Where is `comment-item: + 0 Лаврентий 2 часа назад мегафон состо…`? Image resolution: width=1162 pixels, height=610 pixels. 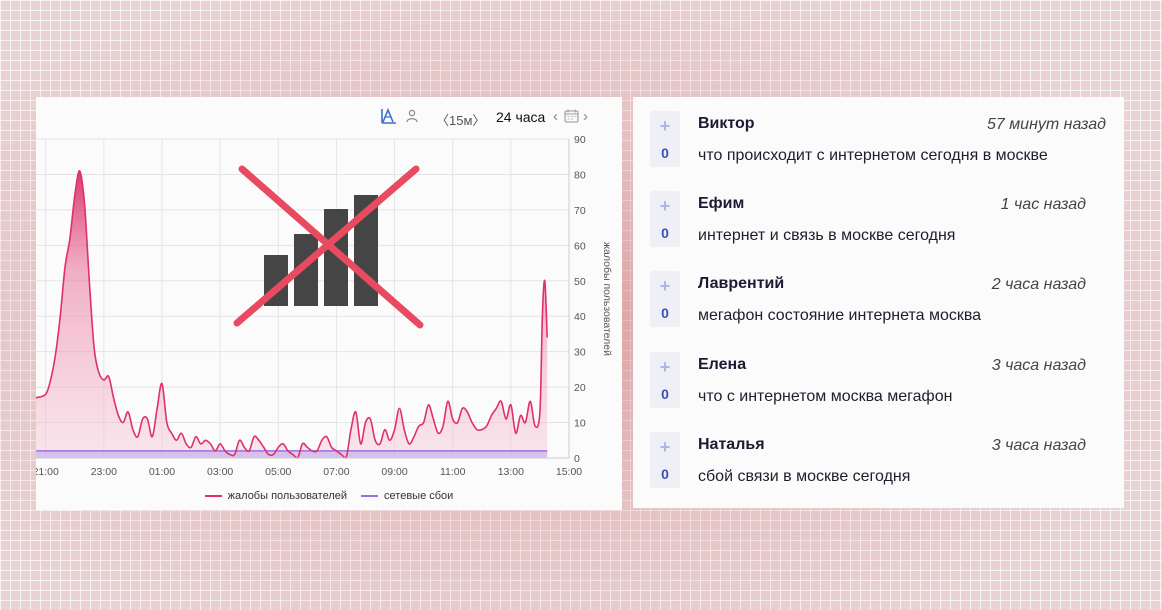 comment-item: + 0 Лаврентий 2 часа назад мегафон состо… is located at coordinates (878, 292).